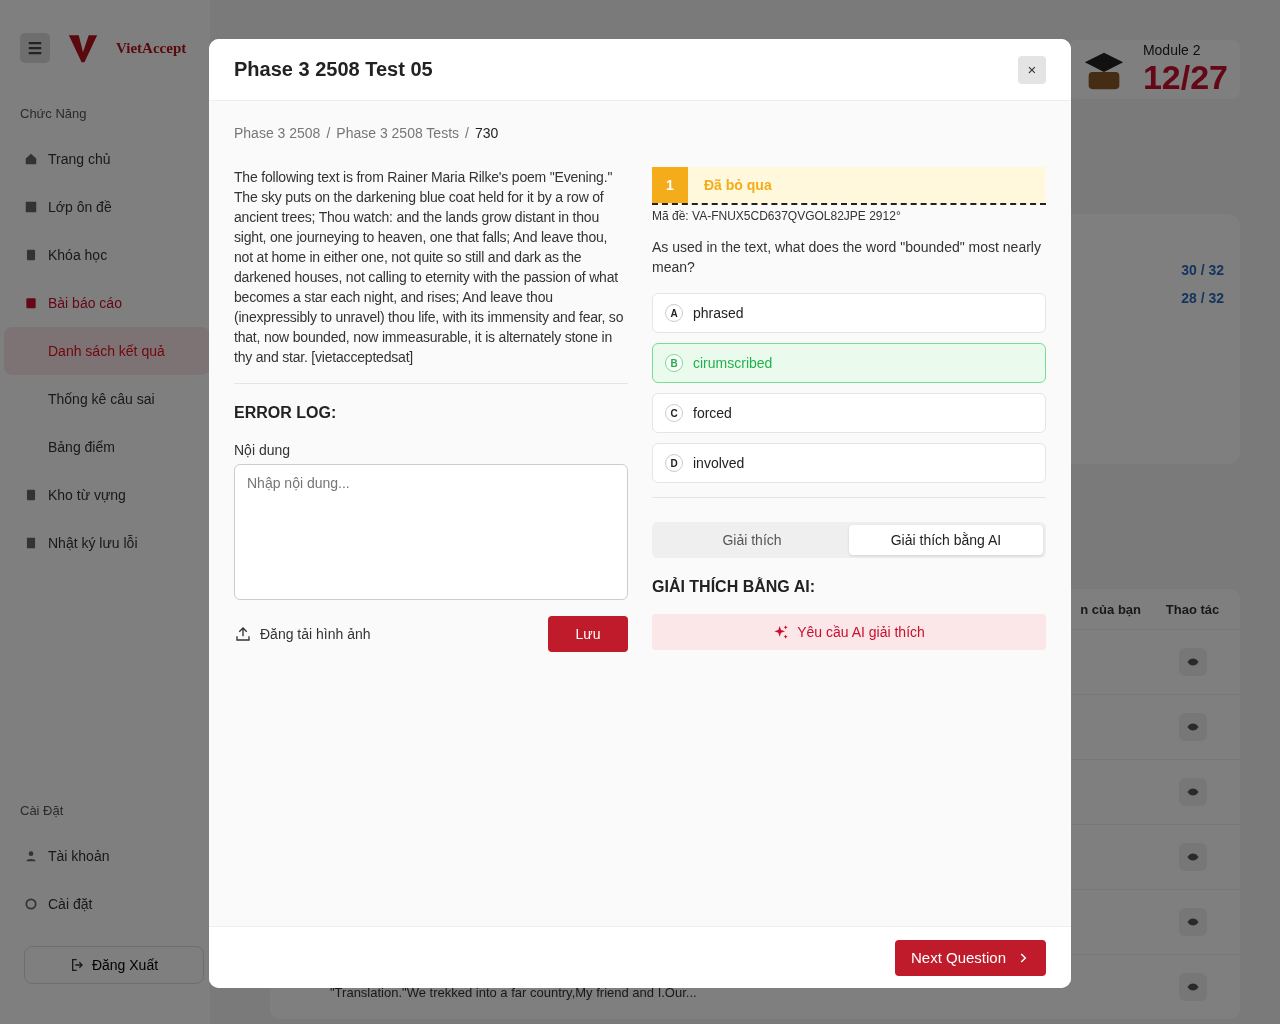 This screenshot has width=1280, height=1024. Describe the element at coordinates (734, 587) in the screenshot. I see `section-heading: GIẢI THÍCH BẰNG AI:` at that location.